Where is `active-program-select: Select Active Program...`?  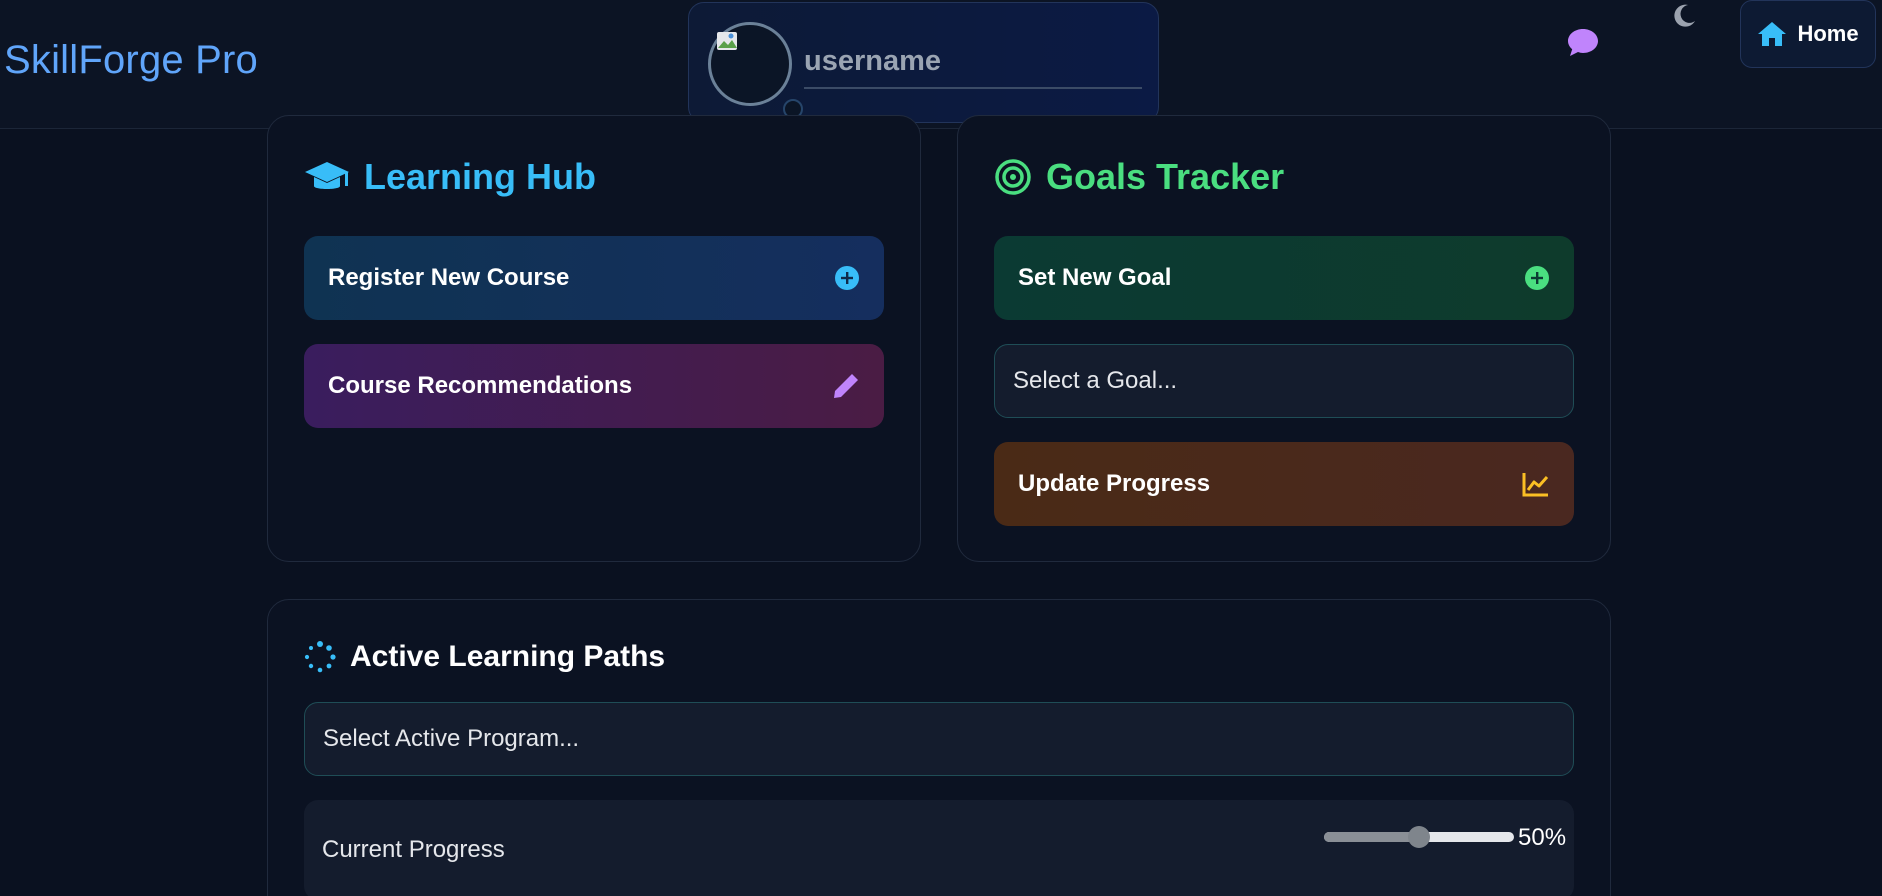 active-program-select: Select Active Program... is located at coordinates (939, 739).